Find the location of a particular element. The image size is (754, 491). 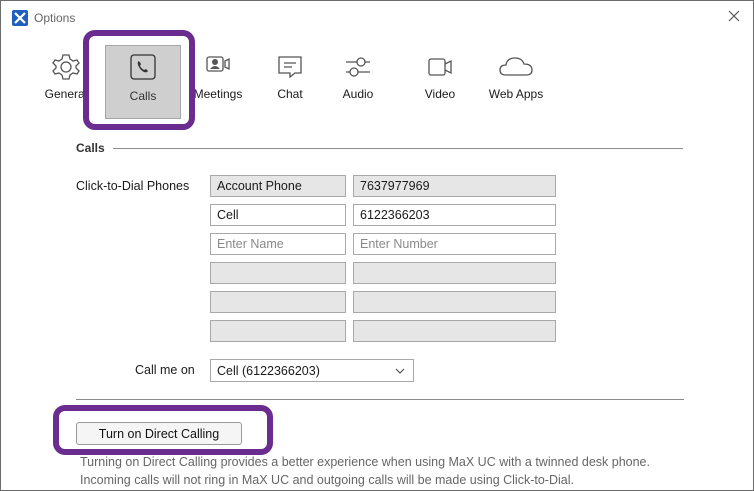

call-me-on-value: Cell (6122366203) is located at coordinates (268, 371).